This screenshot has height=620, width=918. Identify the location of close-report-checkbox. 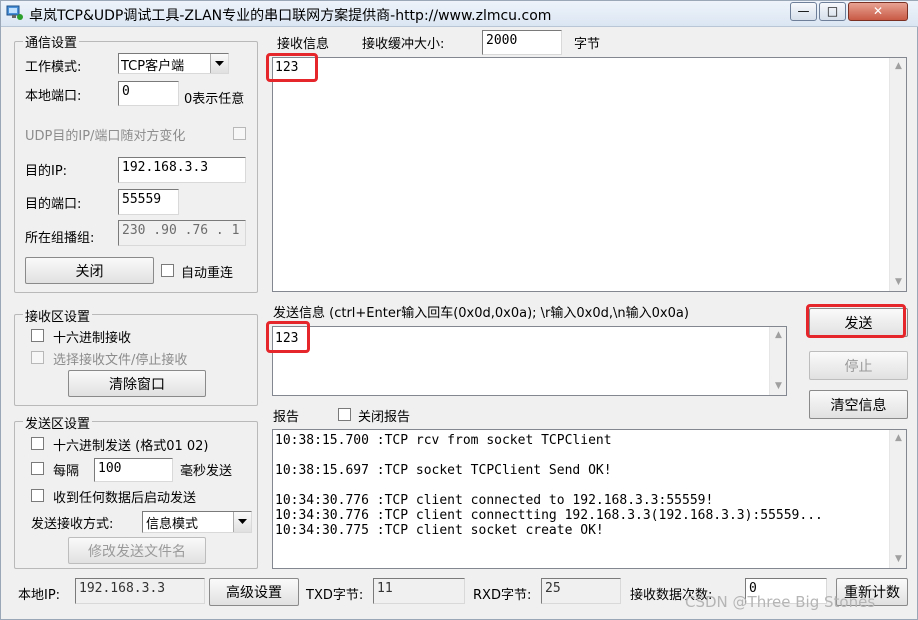
(344, 414).